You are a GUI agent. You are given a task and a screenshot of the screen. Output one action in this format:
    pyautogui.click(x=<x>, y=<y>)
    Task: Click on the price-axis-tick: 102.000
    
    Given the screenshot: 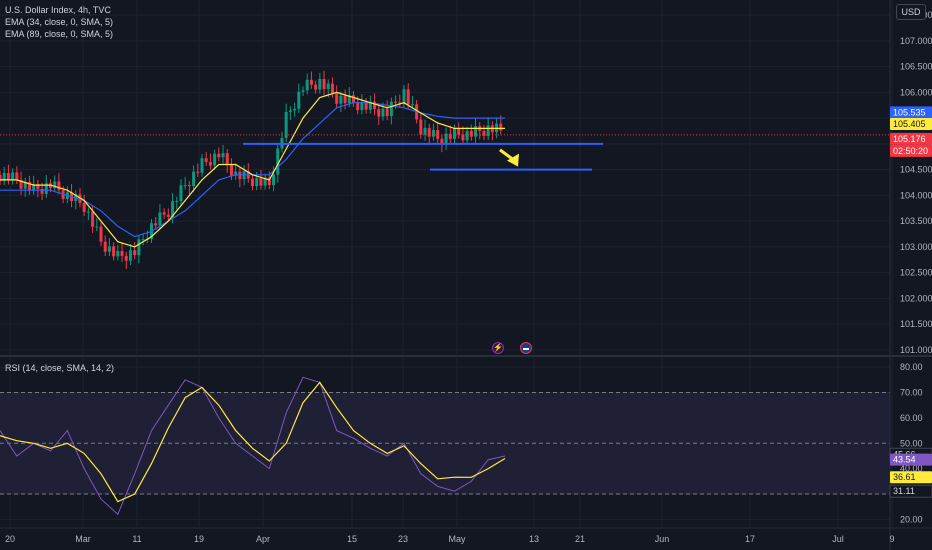 What is the action you would take?
    pyautogui.click(x=916, y=298)
    